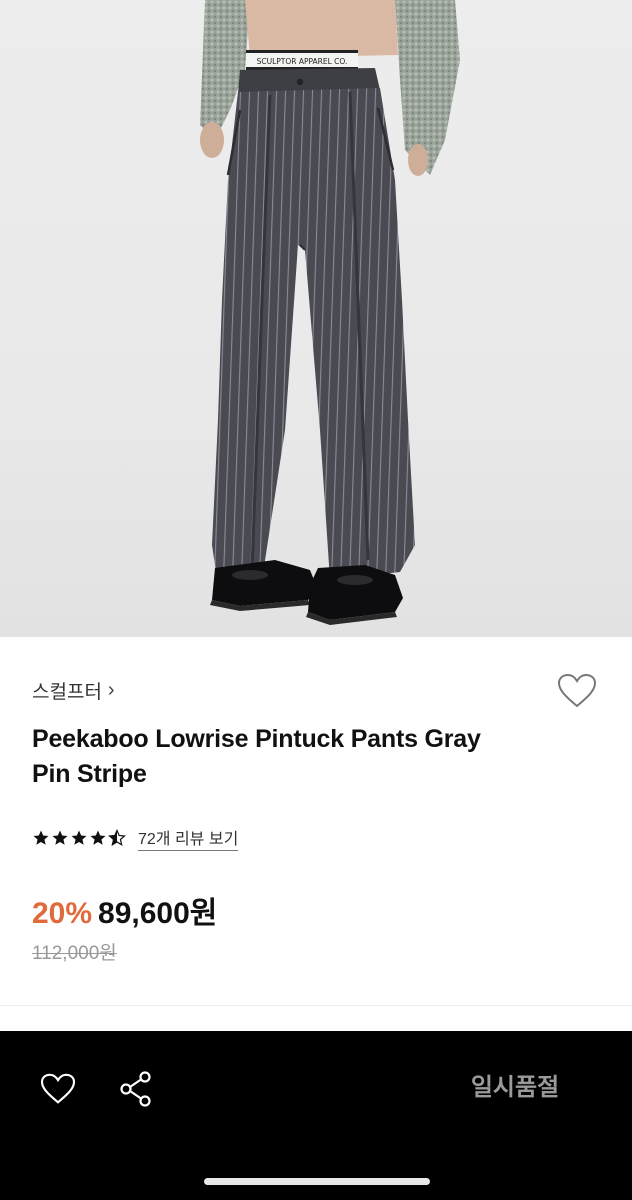  Describe the element at coordinates (188, 838) in the screenshot. I see `review-link: 72개 리뷰 보기` at that location.